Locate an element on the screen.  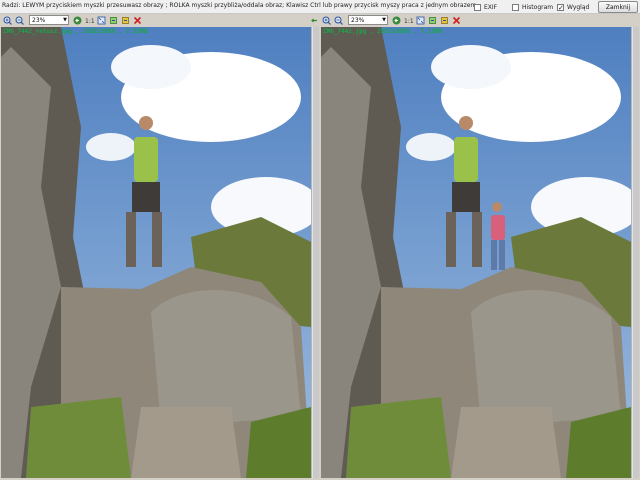
left-toolbar: 23% ▼ 1:1 is located at coordinates (73, 20).